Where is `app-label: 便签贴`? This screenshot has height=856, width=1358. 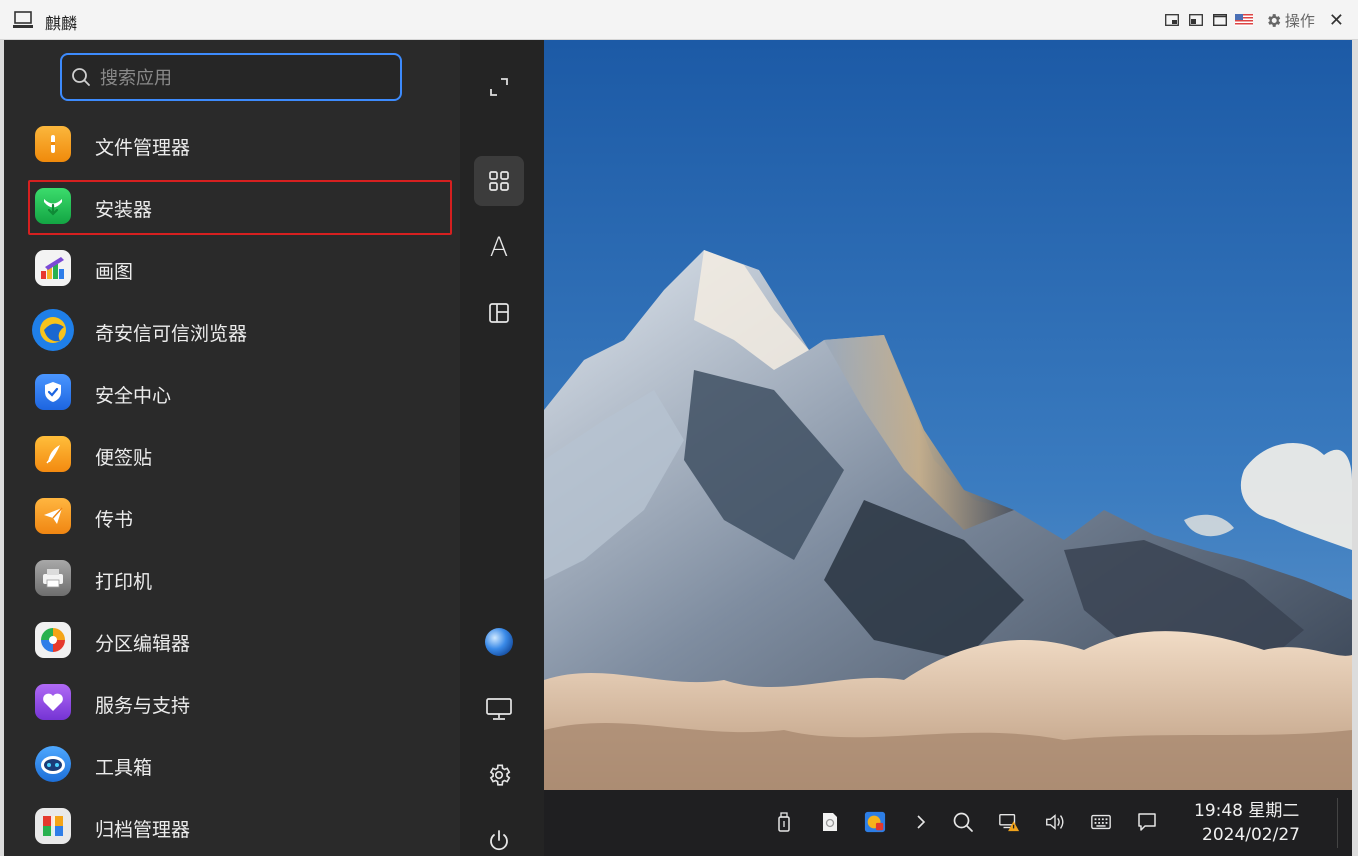
app-label: 便签贴 is located at coordinates (124, 458).